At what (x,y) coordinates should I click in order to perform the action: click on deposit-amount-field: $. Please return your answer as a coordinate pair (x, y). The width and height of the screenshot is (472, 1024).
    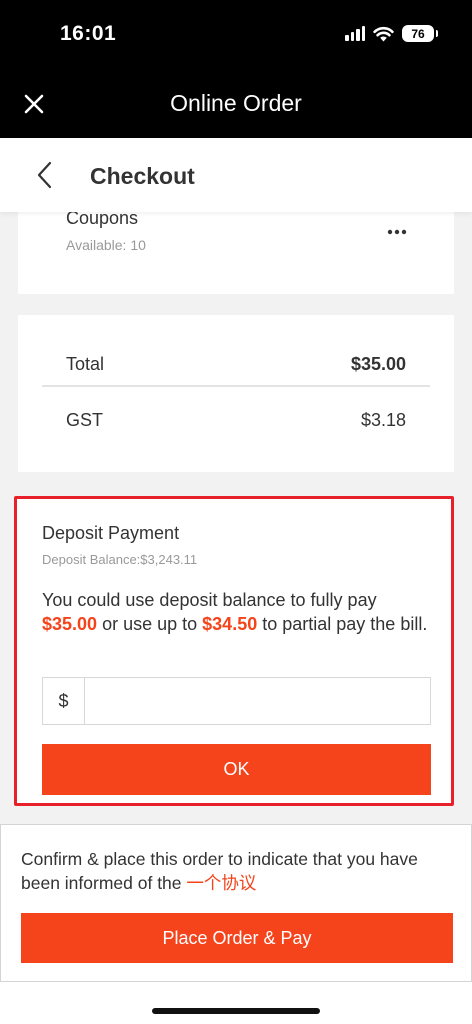
    Looking at the image, I should click on (236, 701).